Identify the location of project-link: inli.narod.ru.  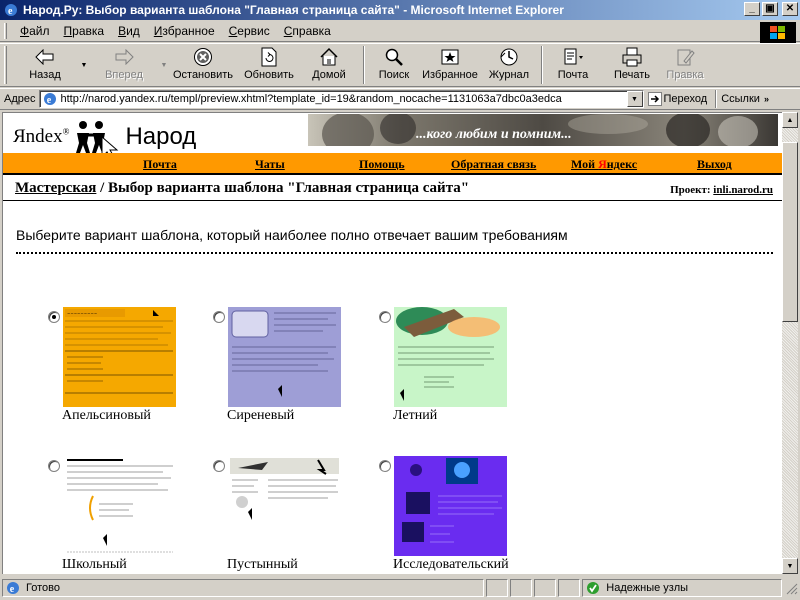
(743, 190).